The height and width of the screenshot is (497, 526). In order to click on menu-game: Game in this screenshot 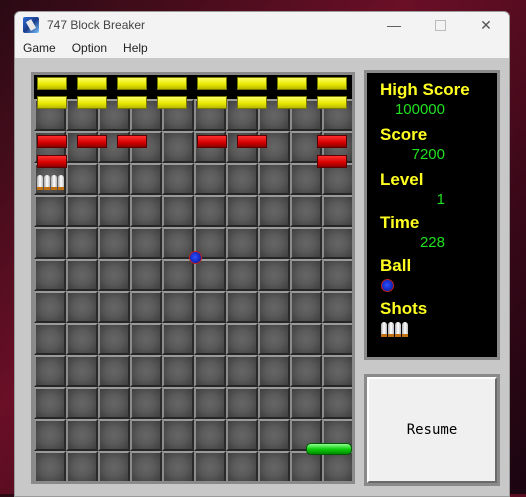, I will do `click(39, 48)`.